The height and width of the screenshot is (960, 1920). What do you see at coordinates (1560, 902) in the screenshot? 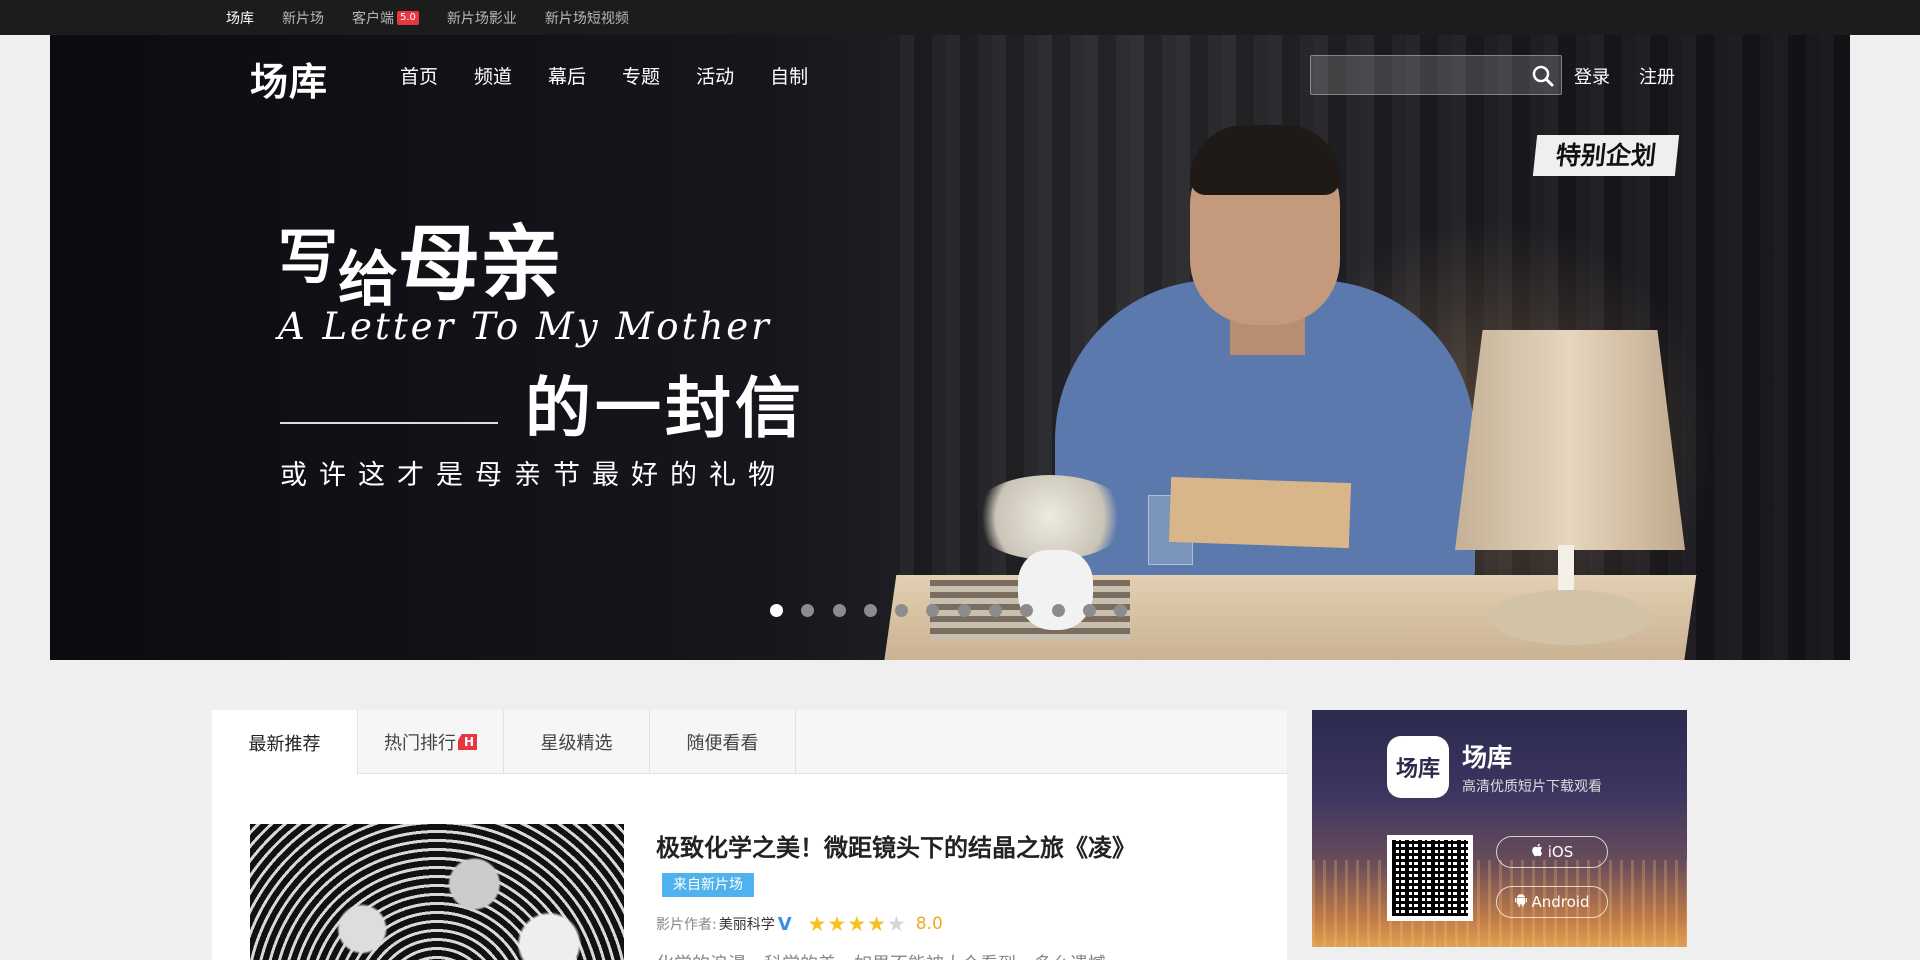
I see `android-label: Android` at bounding box center [1560, 902].